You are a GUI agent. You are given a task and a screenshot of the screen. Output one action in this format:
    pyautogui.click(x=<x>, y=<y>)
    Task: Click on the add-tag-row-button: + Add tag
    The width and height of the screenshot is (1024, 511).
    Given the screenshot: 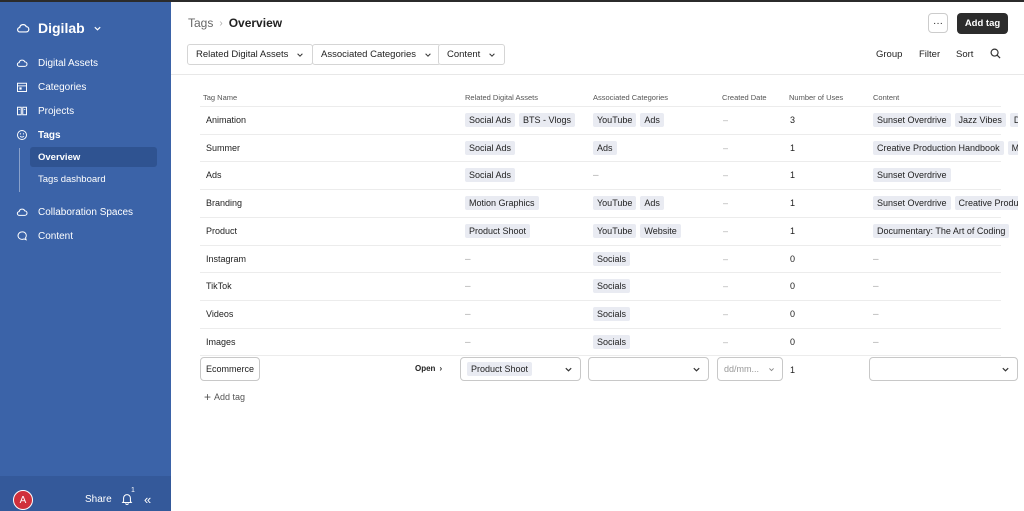 What is the action you would take?
    pyautogui.click(x=224, y=397)
    